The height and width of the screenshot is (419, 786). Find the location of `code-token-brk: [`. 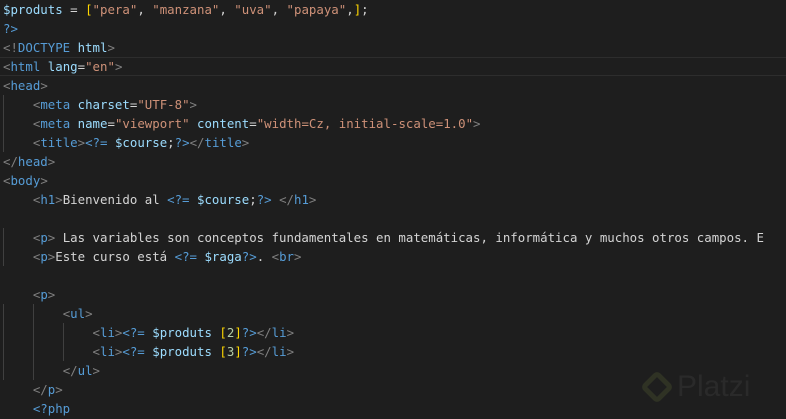

code-token-brk: [ is located at coordinates (223, 332).